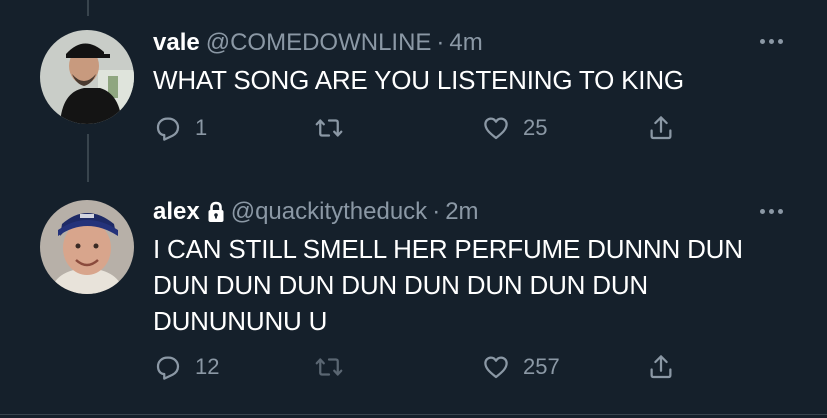 This screenshot has width=827, height=418. I want to click on lock-icon, so click(216, 212).